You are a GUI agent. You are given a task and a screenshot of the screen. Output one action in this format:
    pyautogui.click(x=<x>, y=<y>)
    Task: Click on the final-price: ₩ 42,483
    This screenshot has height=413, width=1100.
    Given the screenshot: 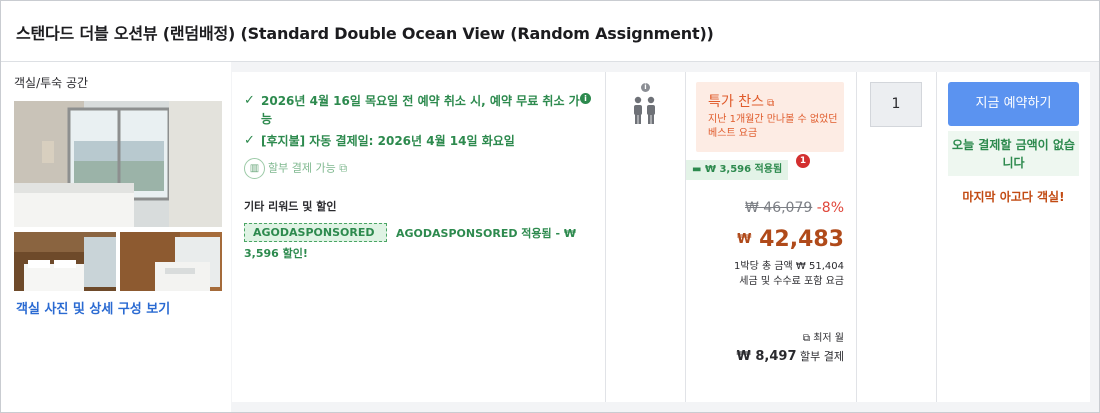 What is the action you would take?
    pyautogui.click(x=790, y=239)
    